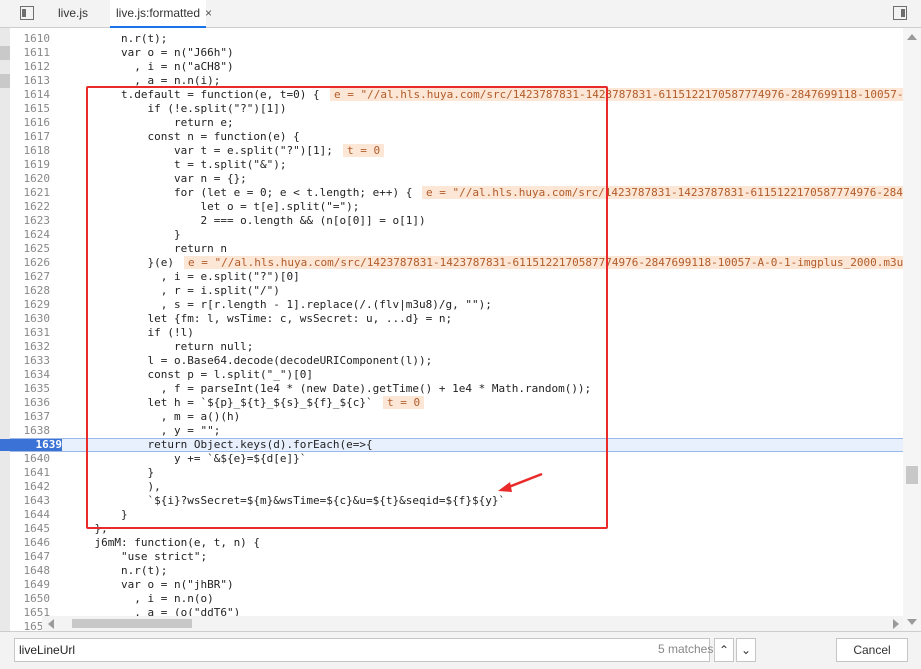 The image size is (921, 669). What do you see at coordinates (30, 403) in the screenshot?
I see `line-number: 1636` at bounding box center [30, 403].